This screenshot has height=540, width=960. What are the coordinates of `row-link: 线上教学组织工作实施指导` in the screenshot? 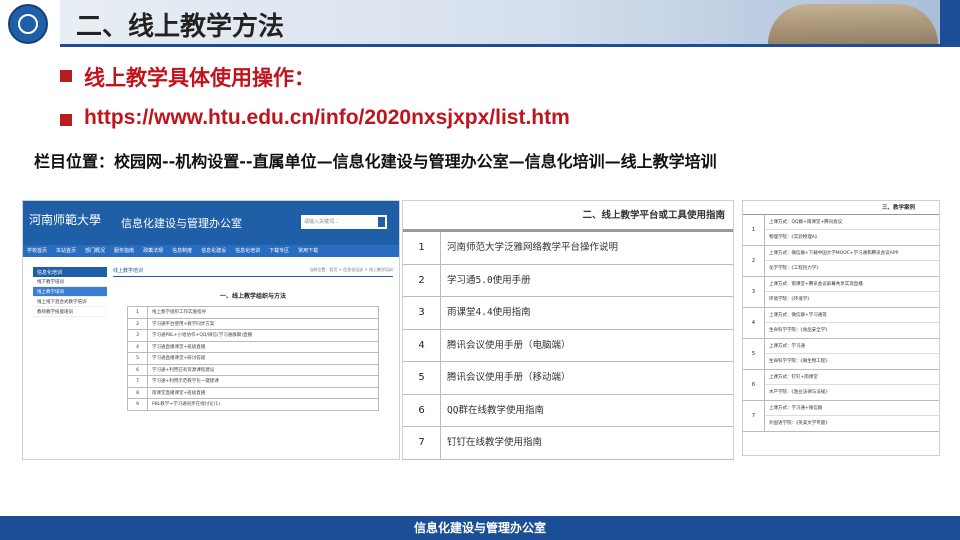 It's located at (177, 312).